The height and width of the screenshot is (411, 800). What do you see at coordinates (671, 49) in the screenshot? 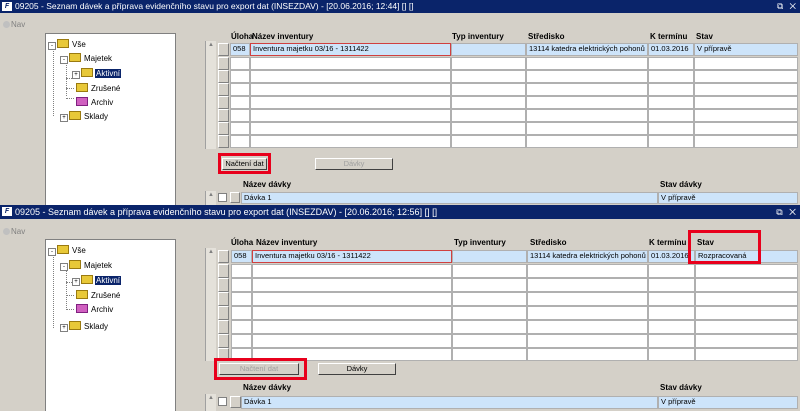
I see `cell-k-terminu: 01.03.2016` at bounding box center [671, 49].